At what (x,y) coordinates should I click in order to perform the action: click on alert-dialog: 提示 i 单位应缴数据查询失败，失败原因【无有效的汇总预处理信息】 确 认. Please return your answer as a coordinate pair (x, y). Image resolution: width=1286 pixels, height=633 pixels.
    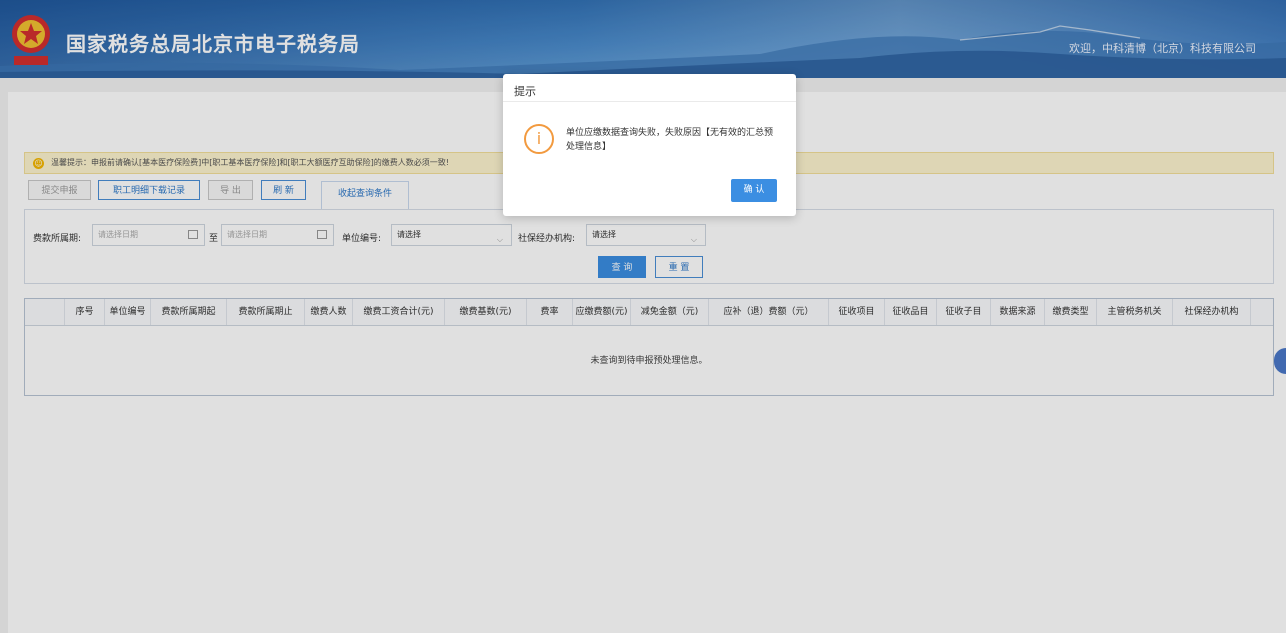
    Looking at the image, I should click on (649, 145).